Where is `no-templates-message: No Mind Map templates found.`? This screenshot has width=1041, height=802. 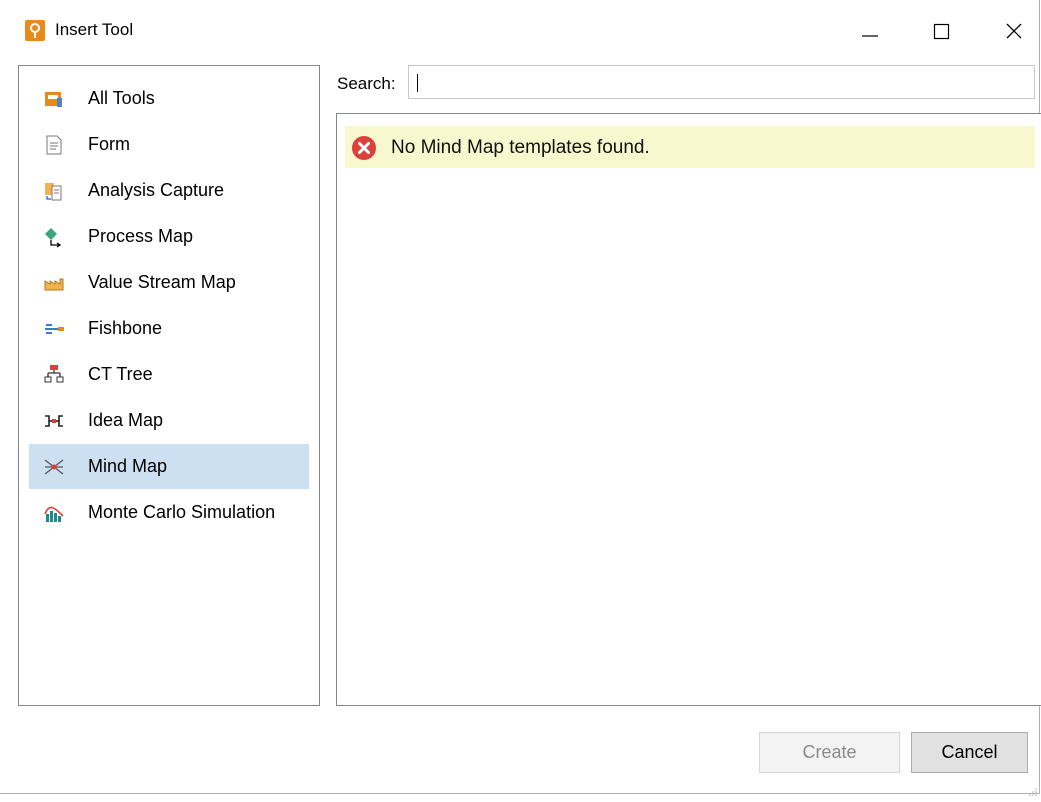
no-templates-message: No Mind Map templates found. is located at coordinates (690, 147).